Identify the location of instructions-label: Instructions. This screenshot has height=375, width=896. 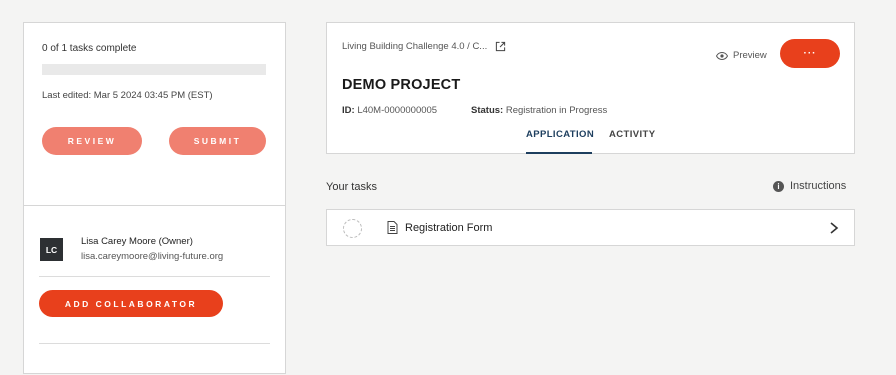
(818, 186).